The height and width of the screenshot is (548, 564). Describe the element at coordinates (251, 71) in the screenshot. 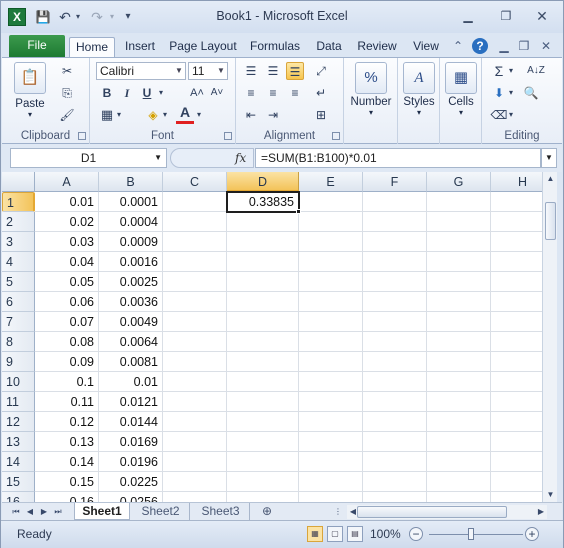

I see `align-top-icon: ☰` at that location.